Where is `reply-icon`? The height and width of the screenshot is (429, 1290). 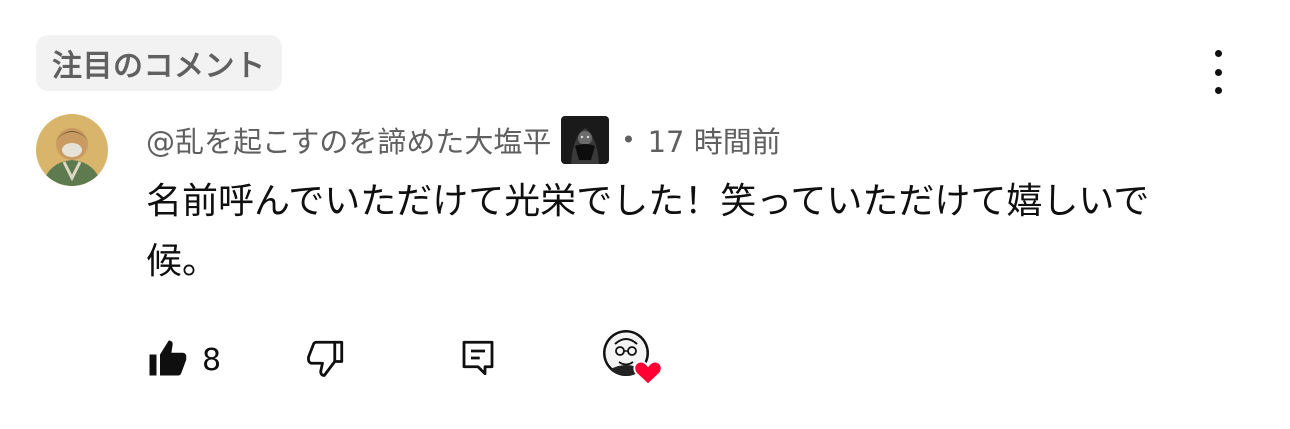 reply-icon is located at coordinates (478, 360).